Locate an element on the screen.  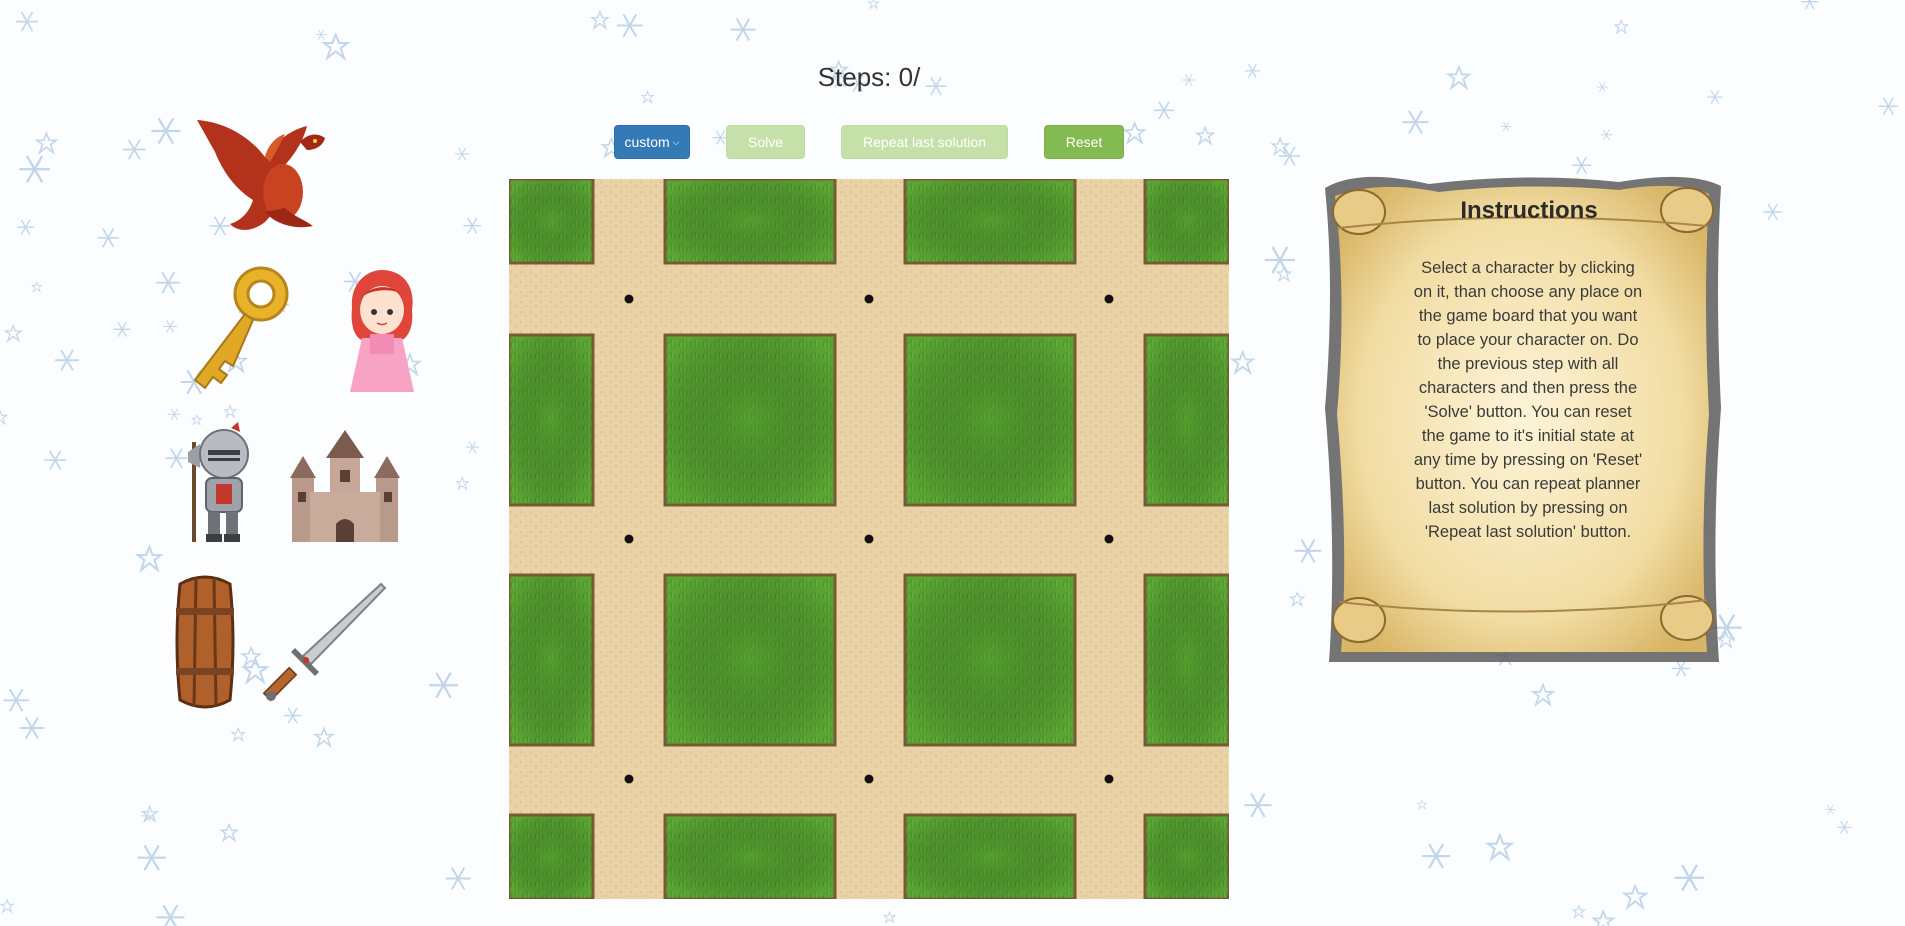
castle-character is located at coordinates (345, 487).